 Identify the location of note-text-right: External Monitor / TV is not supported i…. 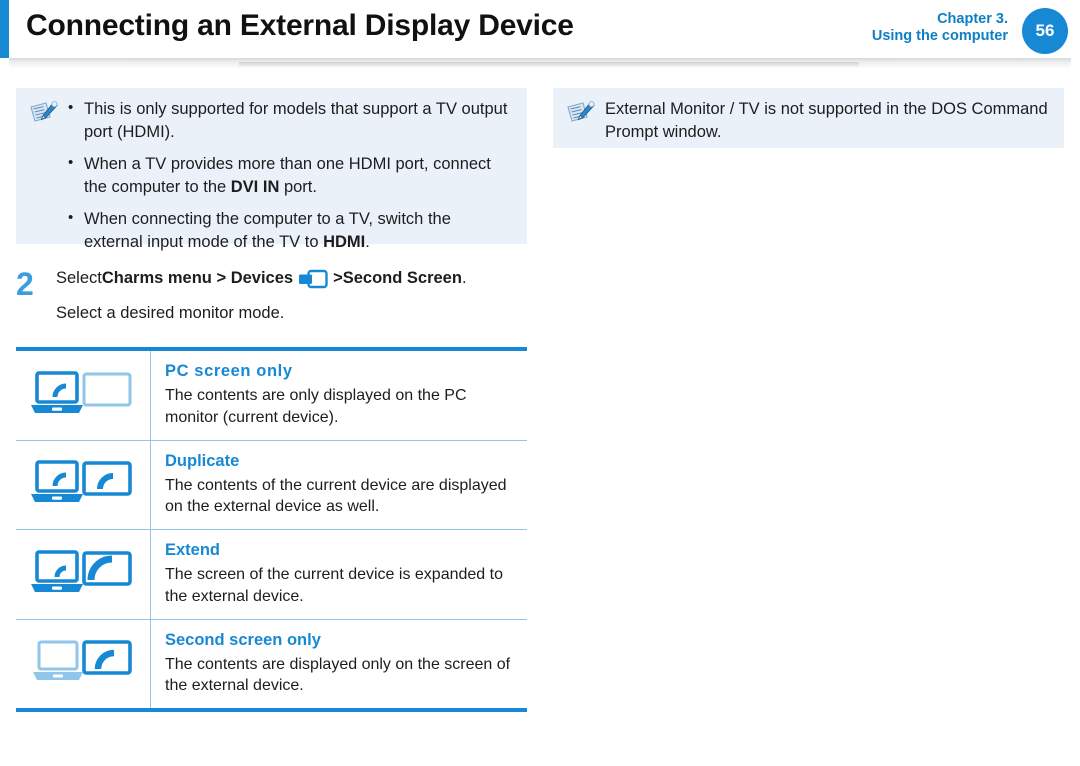
(826, 121).